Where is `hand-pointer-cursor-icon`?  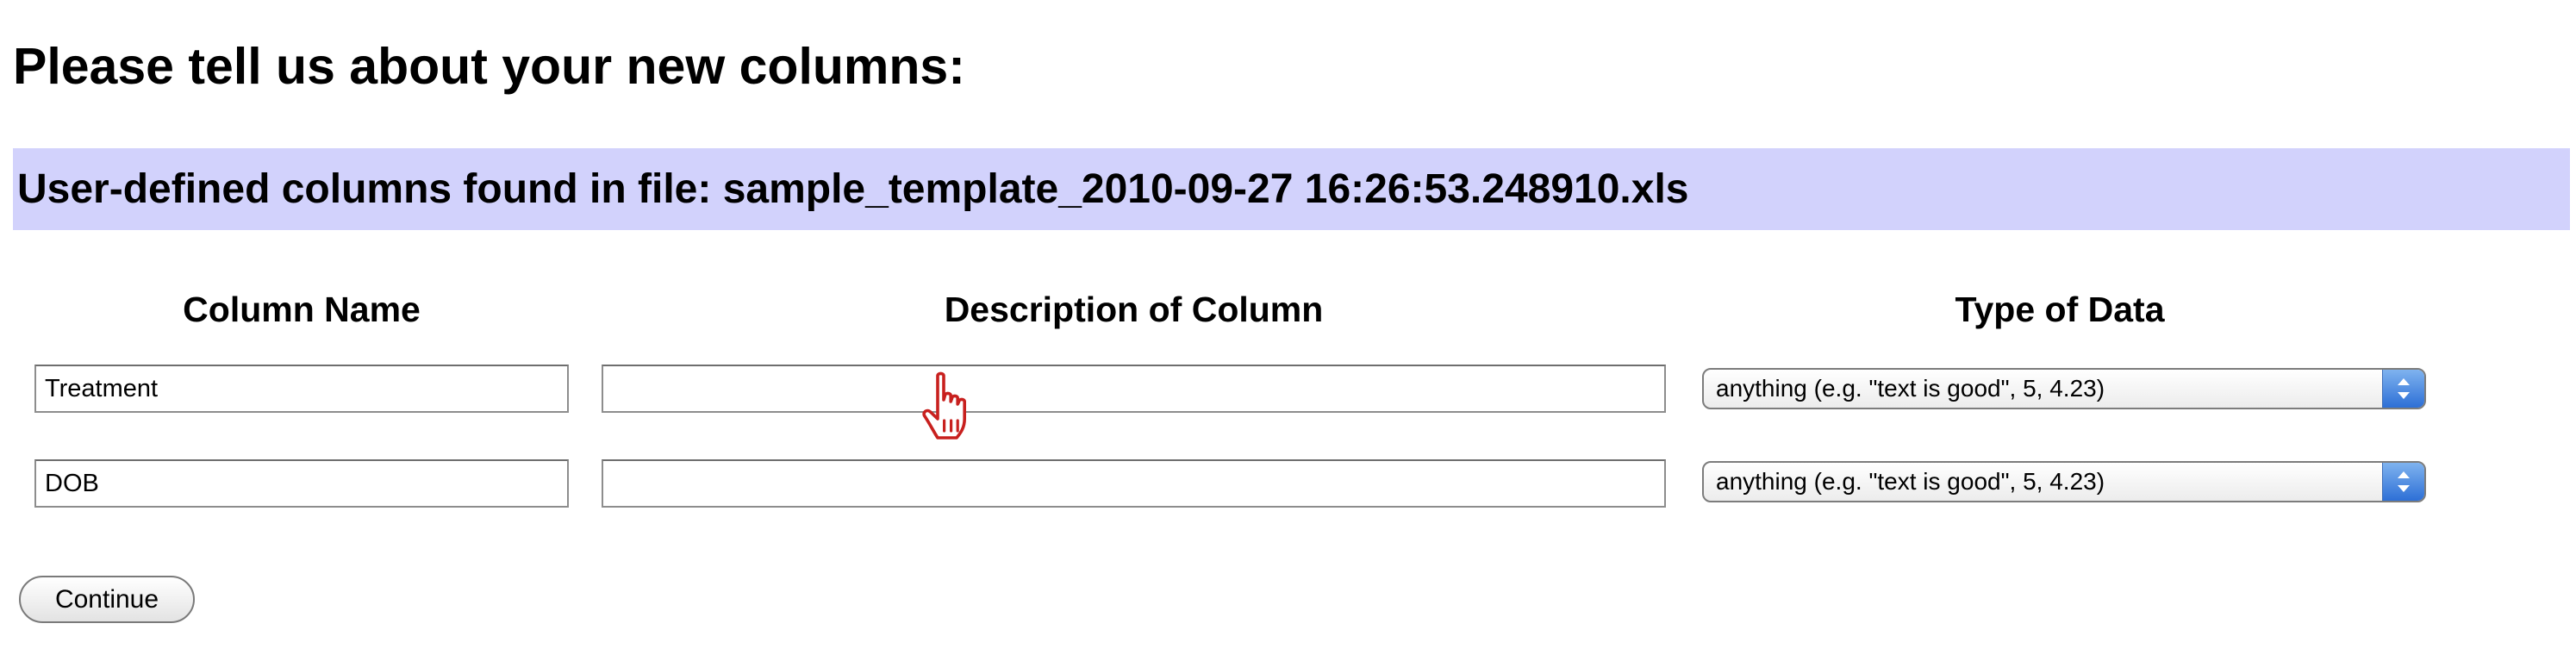
hand-pointer-cursor-icon is located at coordinates (948, 408).